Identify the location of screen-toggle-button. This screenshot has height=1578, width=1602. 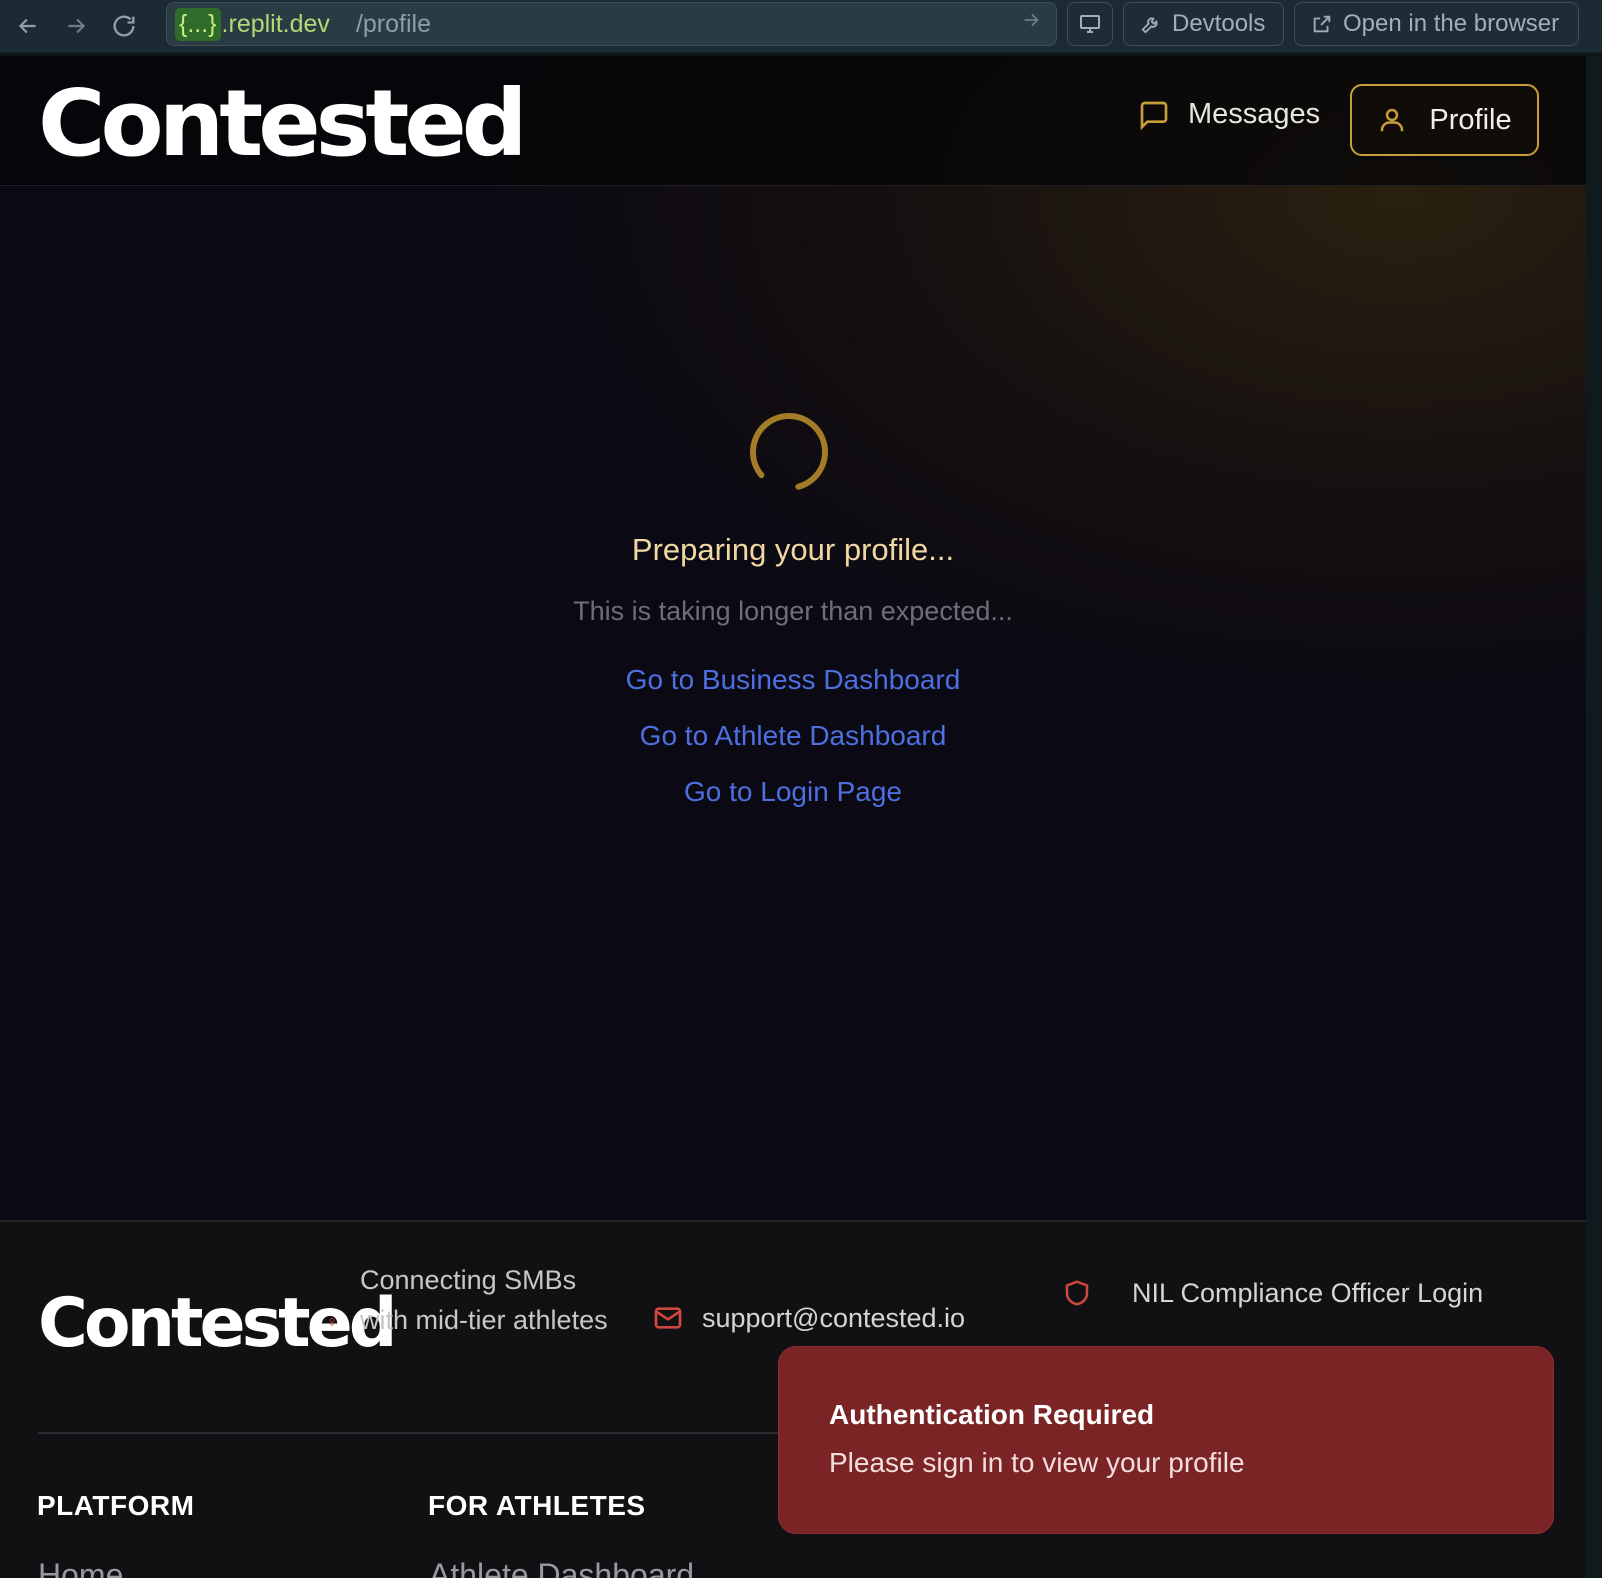
(1090, 24).